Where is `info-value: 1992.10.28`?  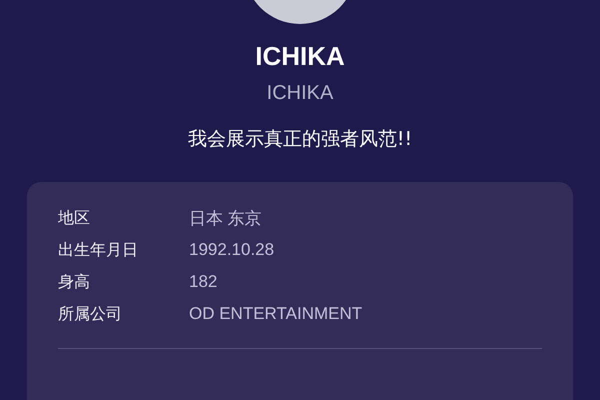
info-value: 1992.10.28 is located at coordinates (231, 250).